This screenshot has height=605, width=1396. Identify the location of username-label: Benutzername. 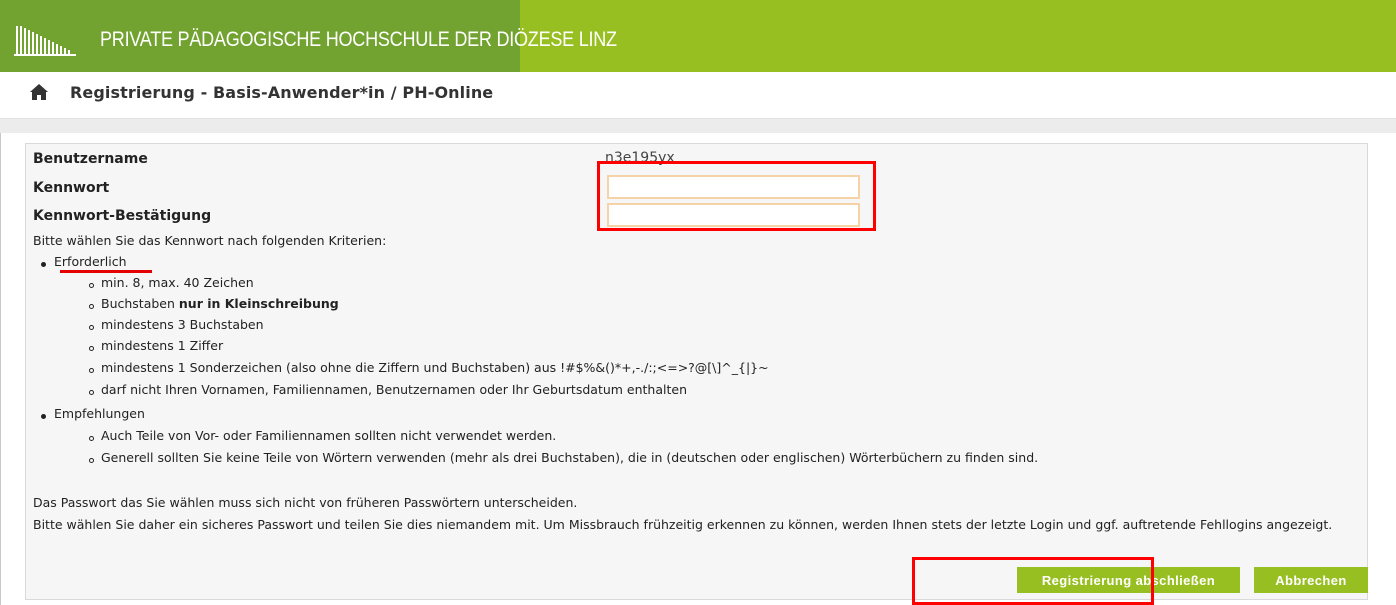
(90, 159).